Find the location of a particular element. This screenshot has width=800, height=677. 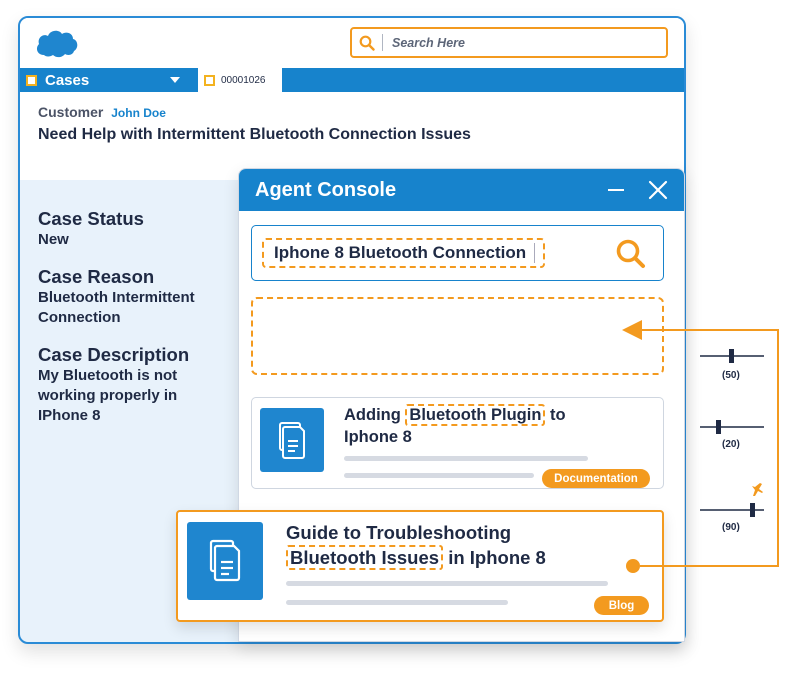

result-title: Adding Bluetooth Plugin to Iphone 8 is located at coordinates (494, 426).